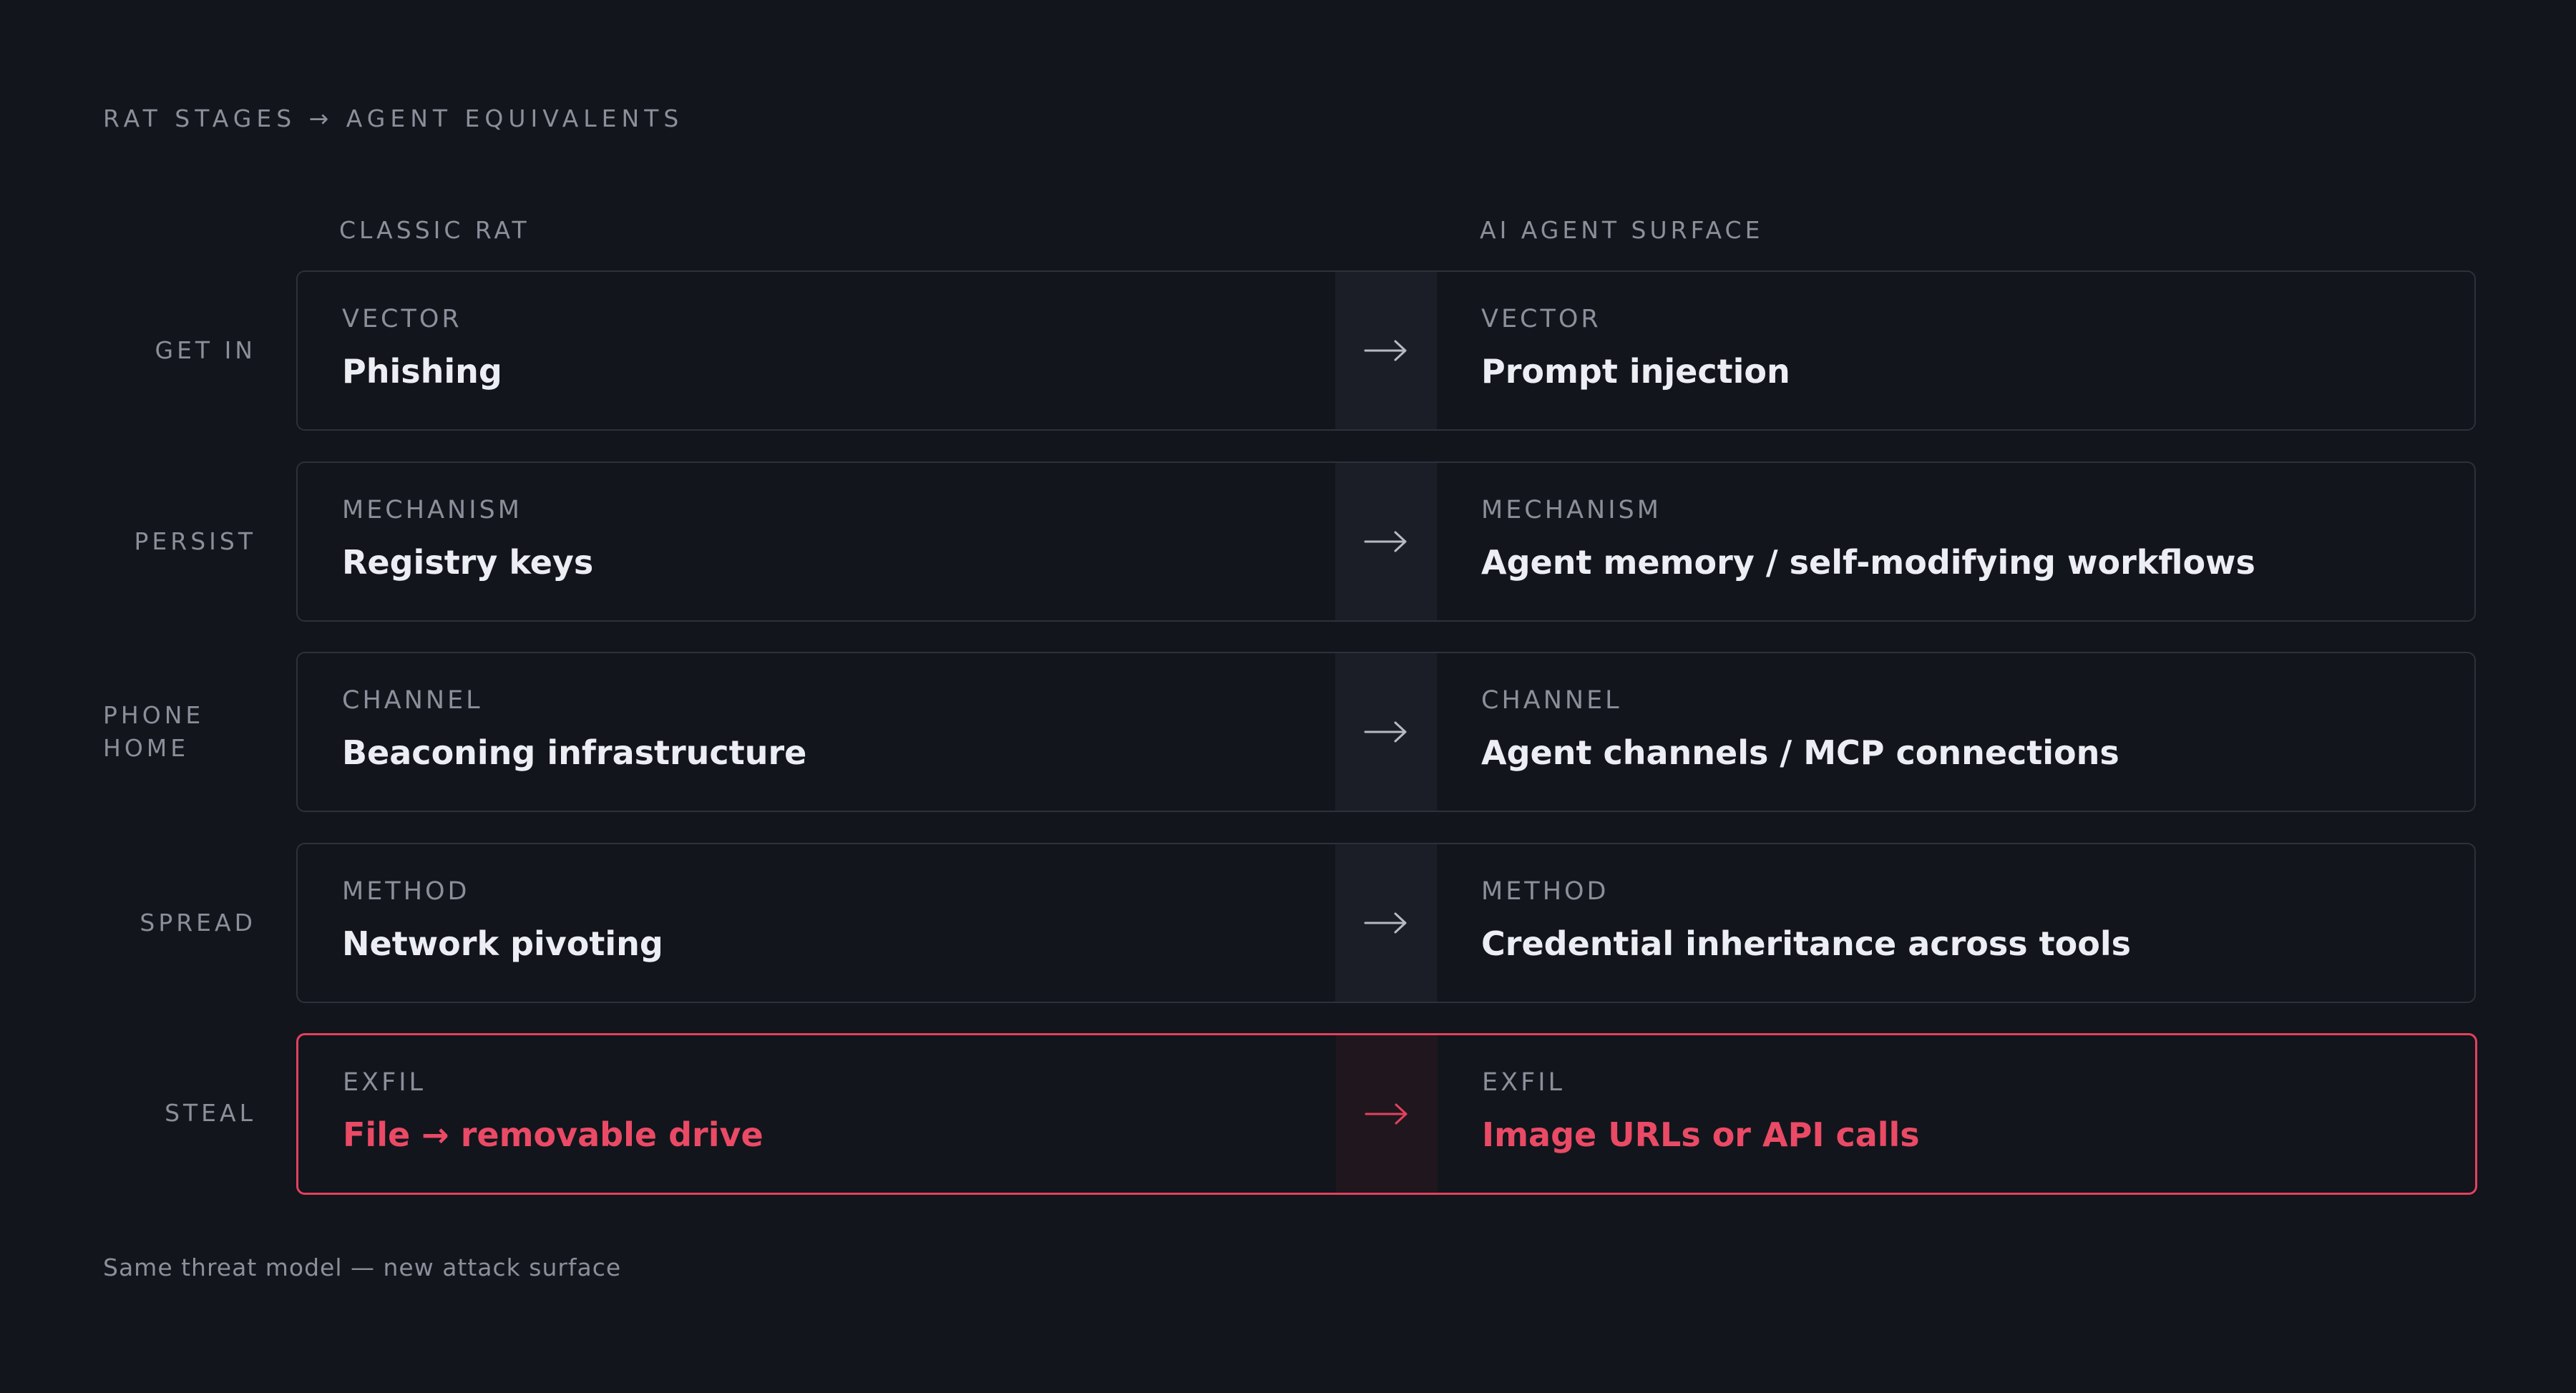 This screenshot has width=2576, height=1393. What do you see at coordinates (502, 943) in the screenshot?
I see `classic-value: Network pivoting` at bounding box center [502, 943].